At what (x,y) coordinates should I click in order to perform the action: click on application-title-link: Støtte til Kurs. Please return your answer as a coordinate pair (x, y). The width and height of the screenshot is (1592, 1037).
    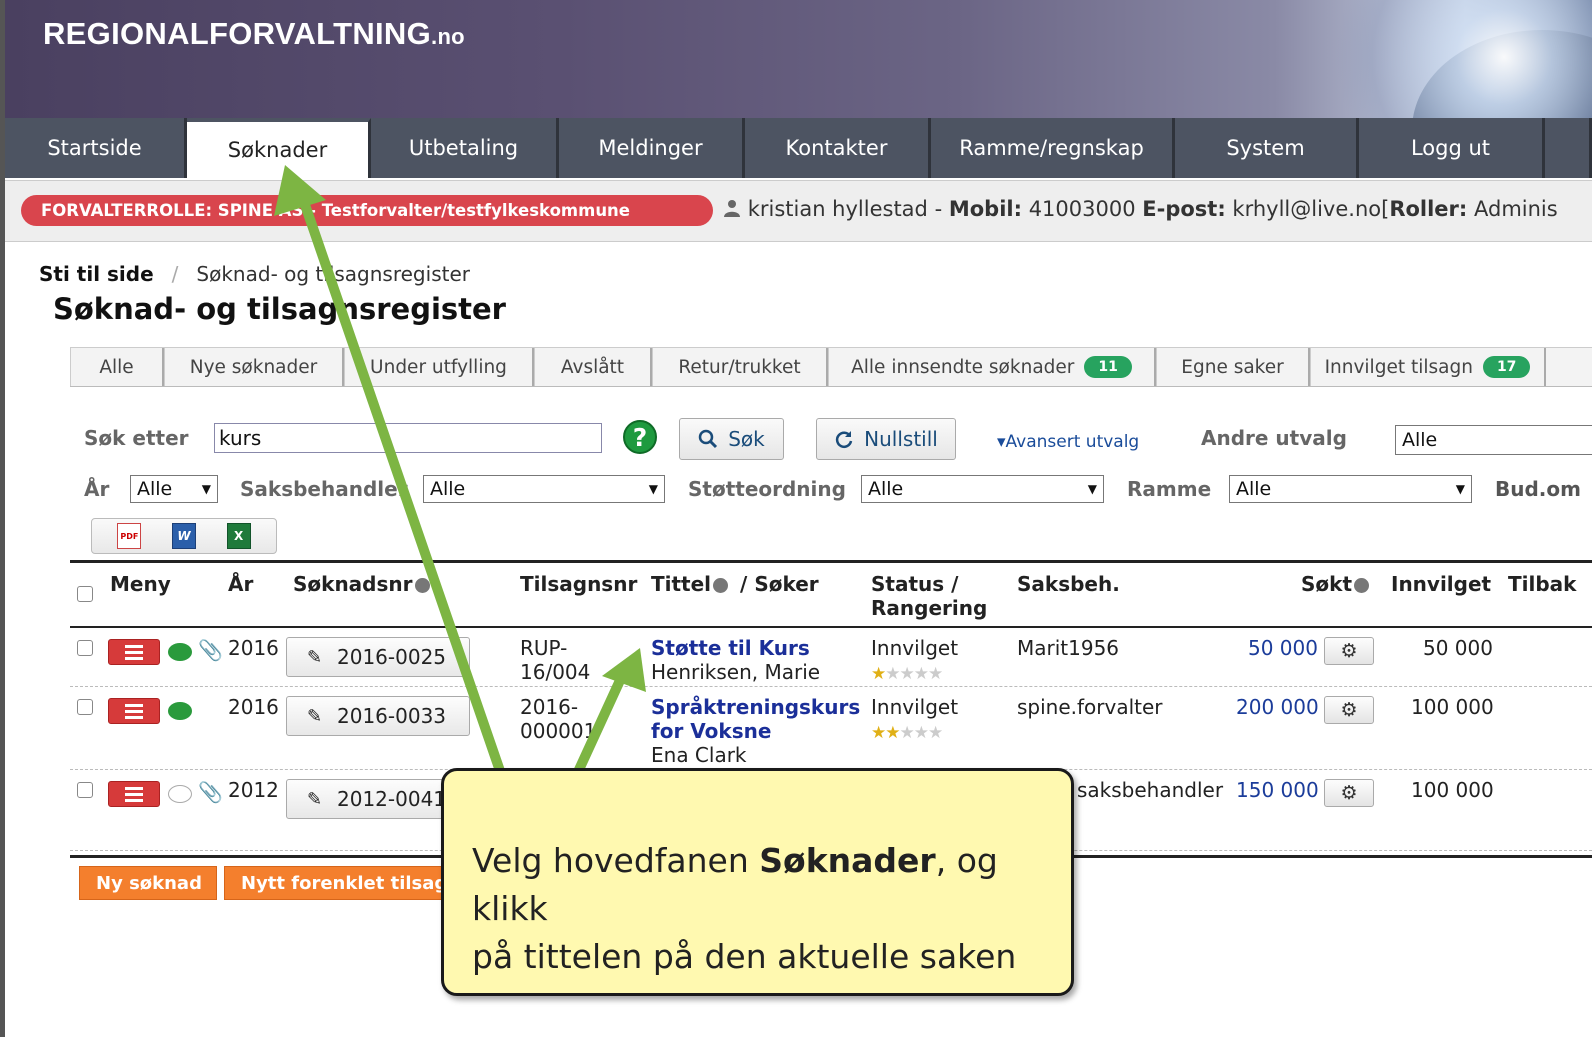
    Looking at the image, I should click on (730, 648).